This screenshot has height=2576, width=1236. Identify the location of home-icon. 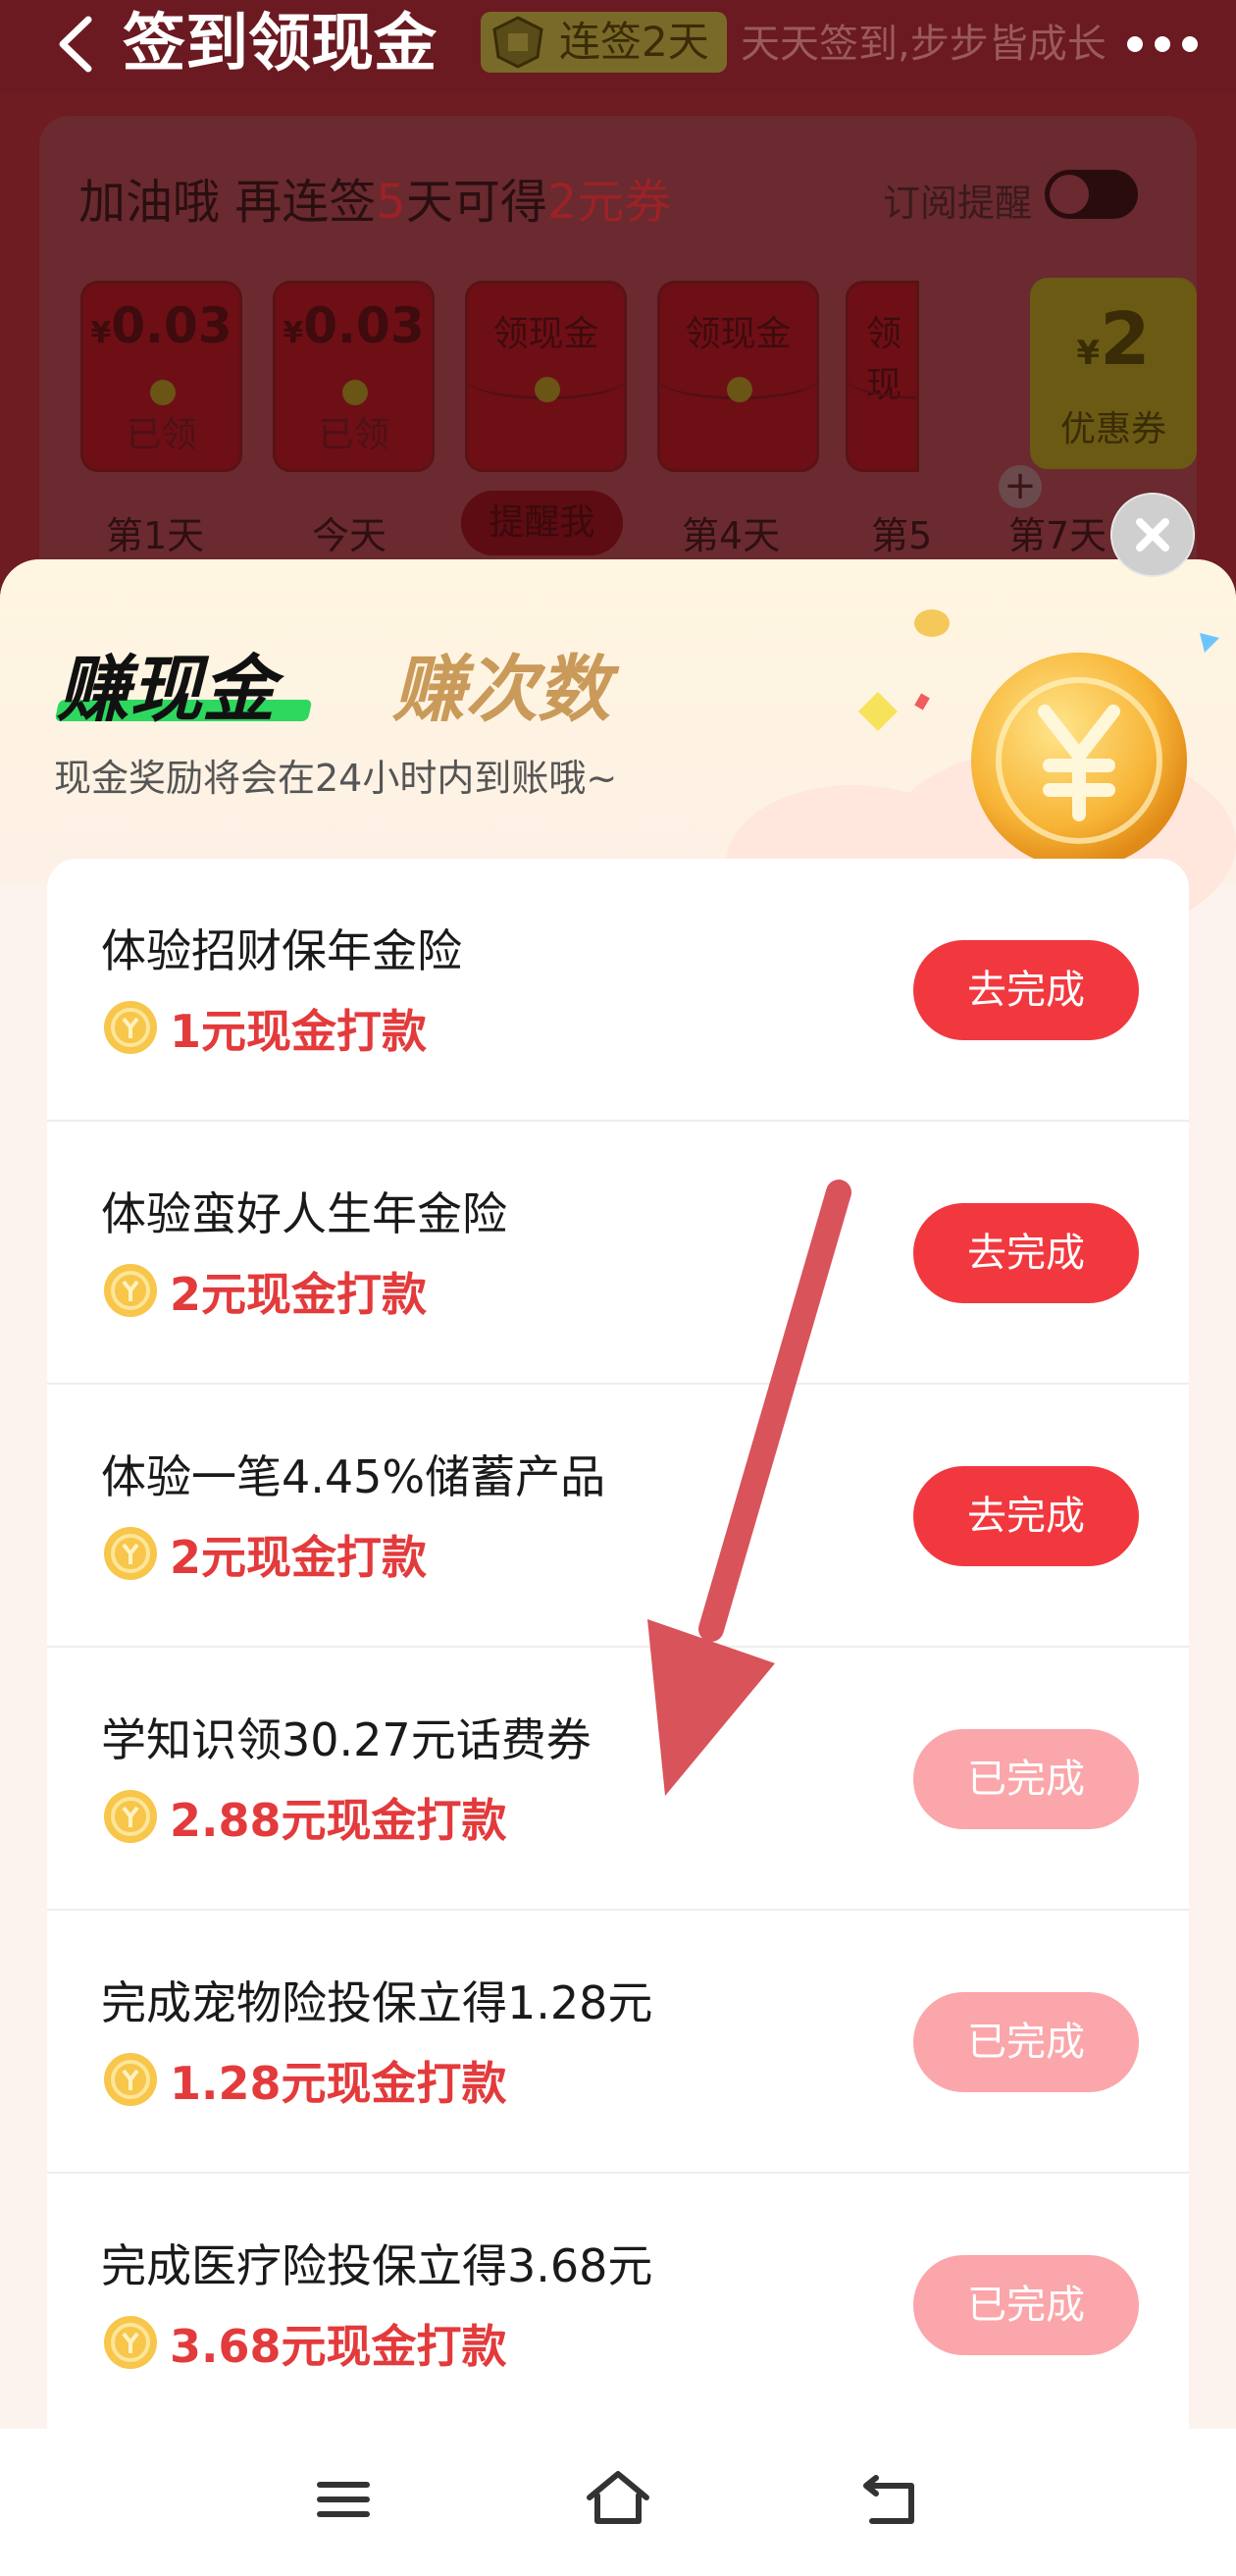
(618, 2497).